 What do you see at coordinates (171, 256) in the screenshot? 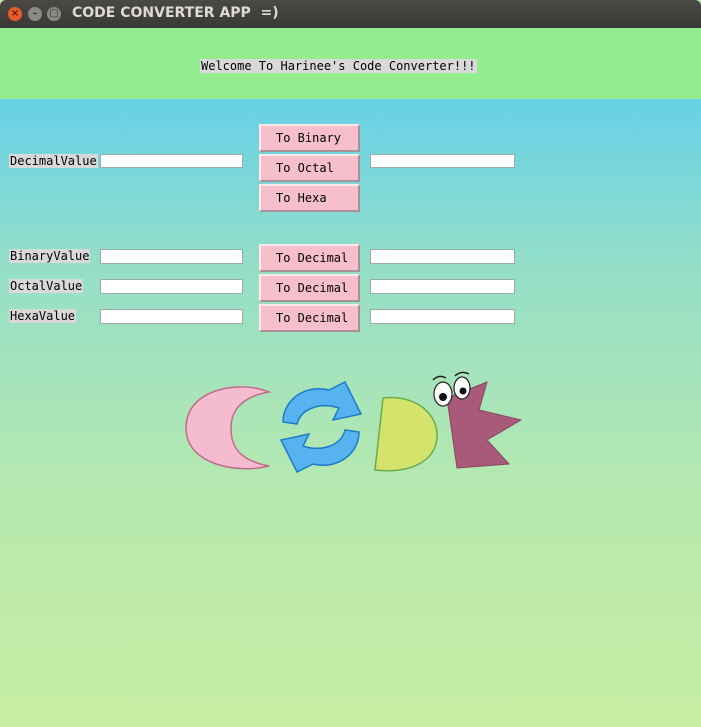
I see `binary-input` at bounding box center [171, 256].